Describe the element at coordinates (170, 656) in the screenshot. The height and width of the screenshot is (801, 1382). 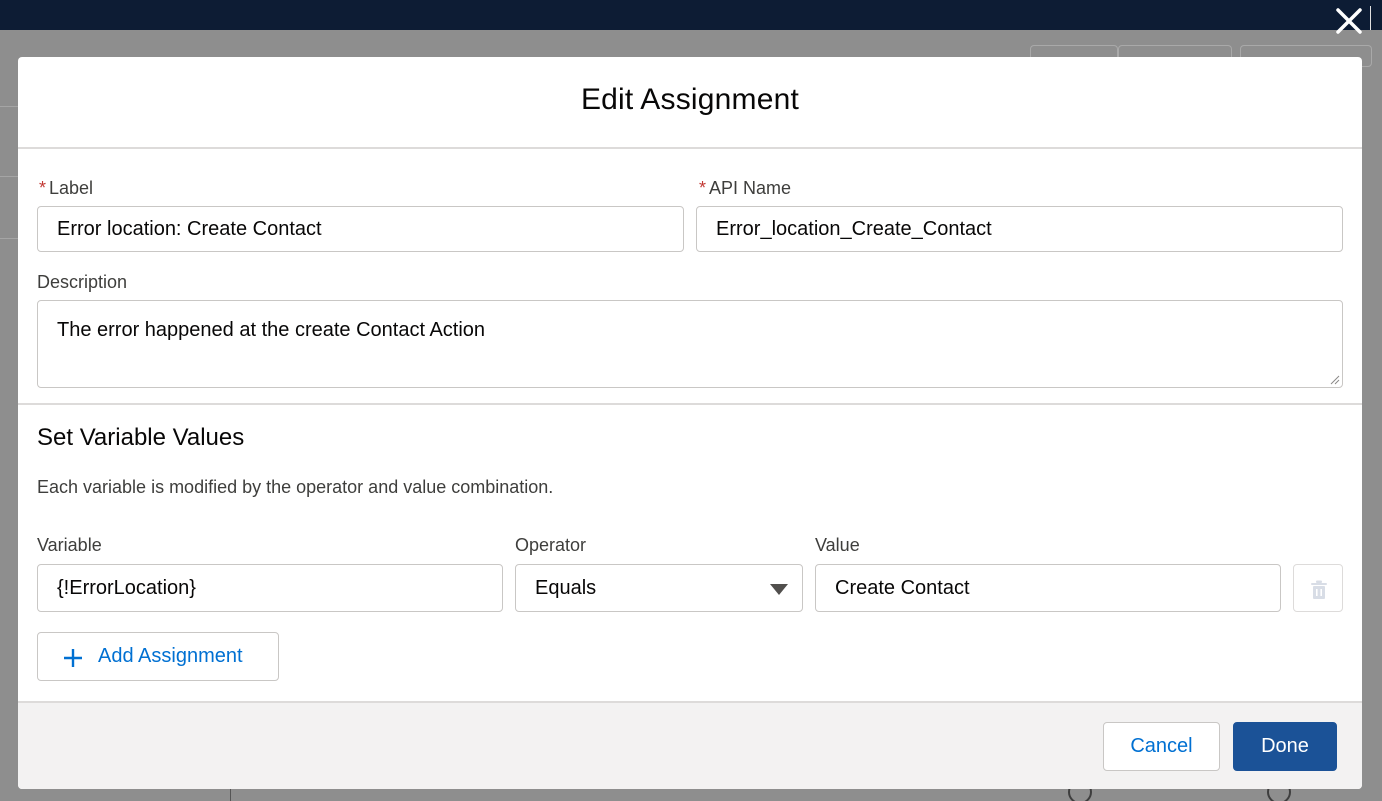
I see `add-assignment-label: Add Assignment` at that location.